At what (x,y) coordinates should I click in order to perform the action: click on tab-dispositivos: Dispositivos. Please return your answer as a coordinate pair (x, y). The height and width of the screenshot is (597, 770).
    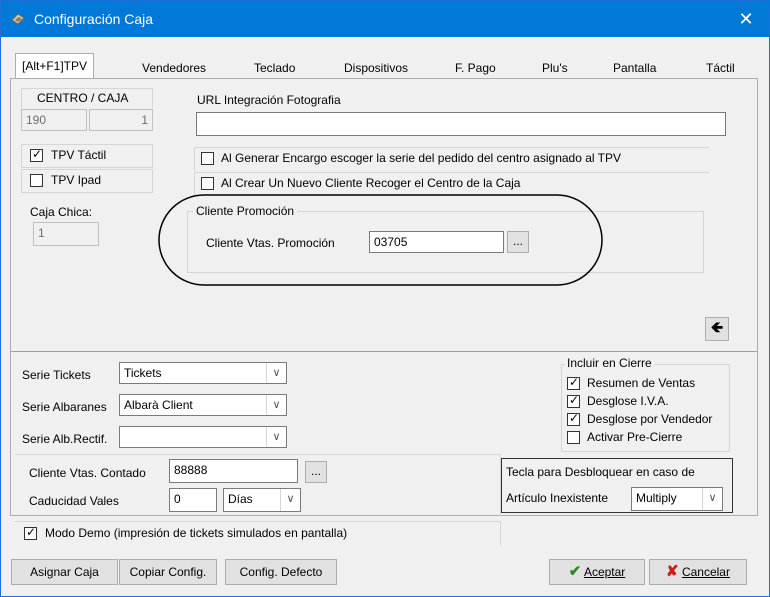
    Looking at the image, I should click on (376, 68).